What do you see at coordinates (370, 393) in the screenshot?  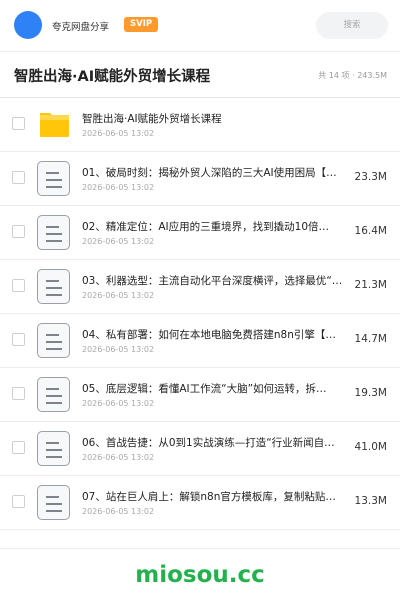 I see `item-size: 19.3M` at bounding box center [370, 393].